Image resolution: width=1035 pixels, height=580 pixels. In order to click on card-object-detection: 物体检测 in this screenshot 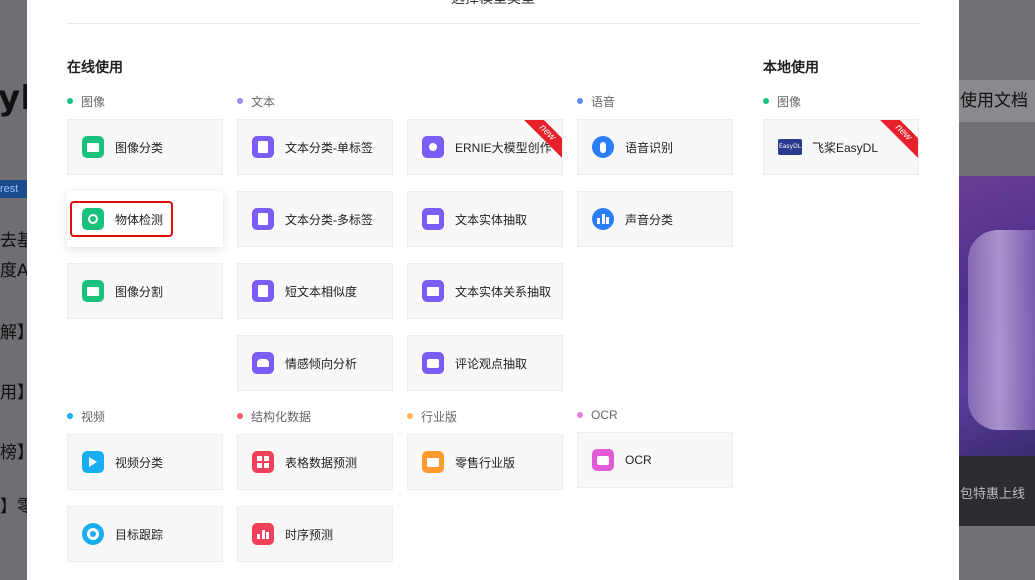, I will do `click(145, 219)`.